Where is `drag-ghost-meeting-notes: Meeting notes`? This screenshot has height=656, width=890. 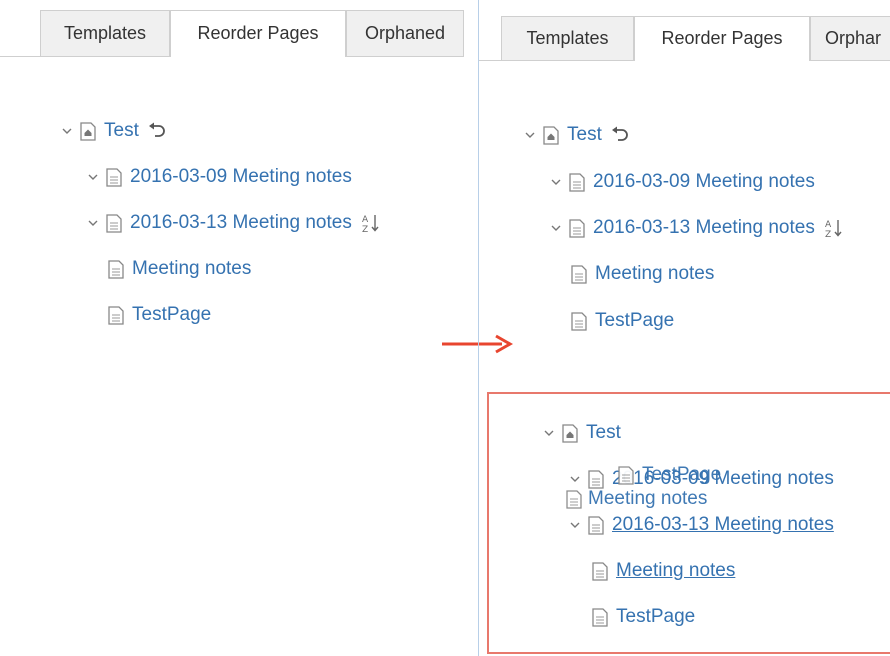
drag-ghost-meeting-notes: Meeting notes is located at coordinates (636, 499).